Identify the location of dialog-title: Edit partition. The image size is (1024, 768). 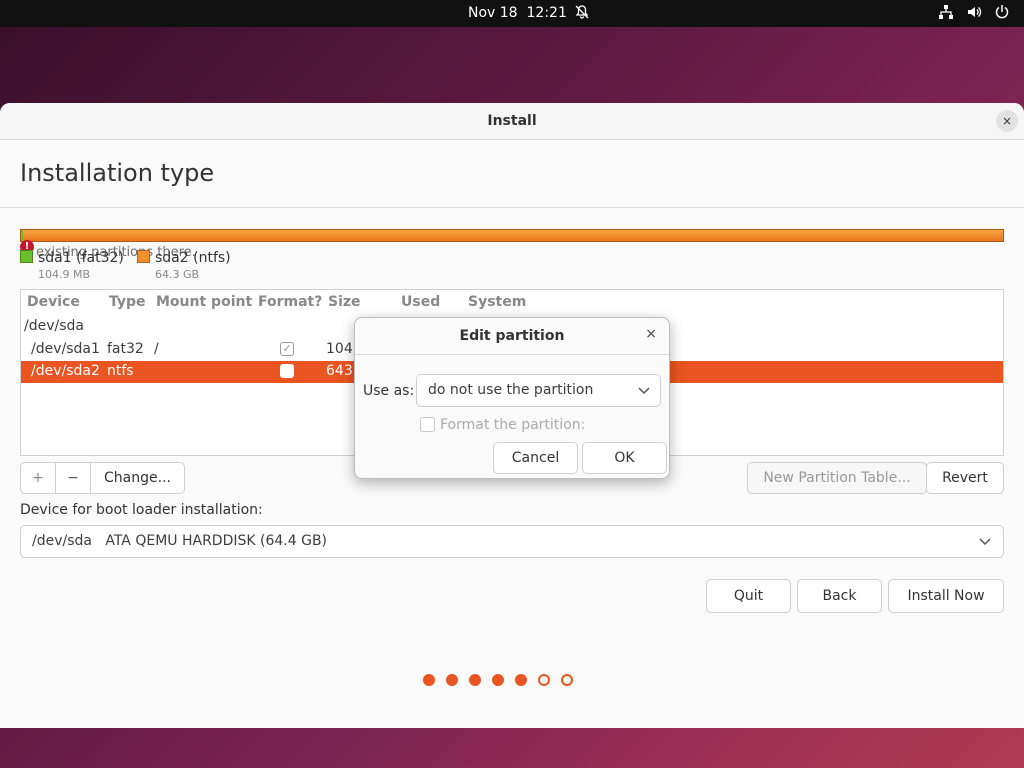
(512, 336).